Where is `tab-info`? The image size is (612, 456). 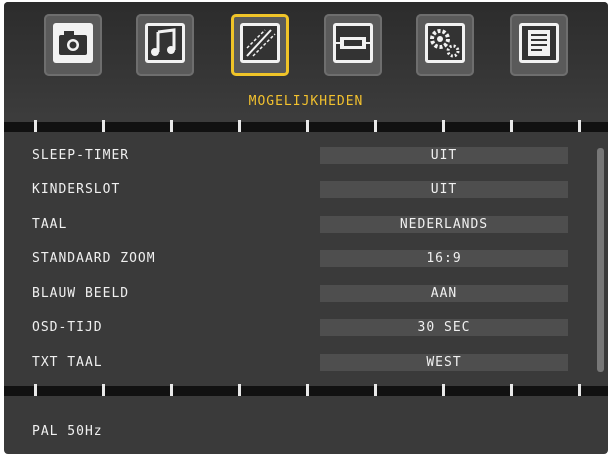 tab-info is located at coordinates (539, 45).